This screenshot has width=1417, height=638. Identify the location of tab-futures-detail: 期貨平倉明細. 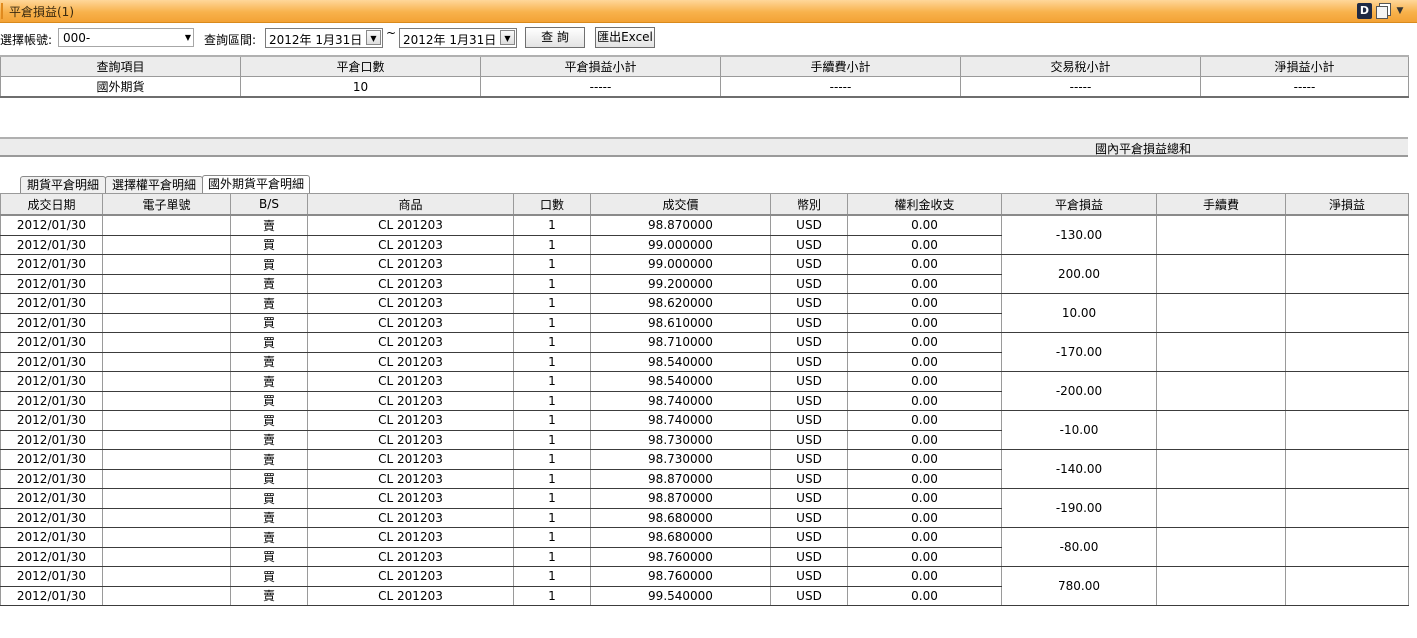
(63, 184).